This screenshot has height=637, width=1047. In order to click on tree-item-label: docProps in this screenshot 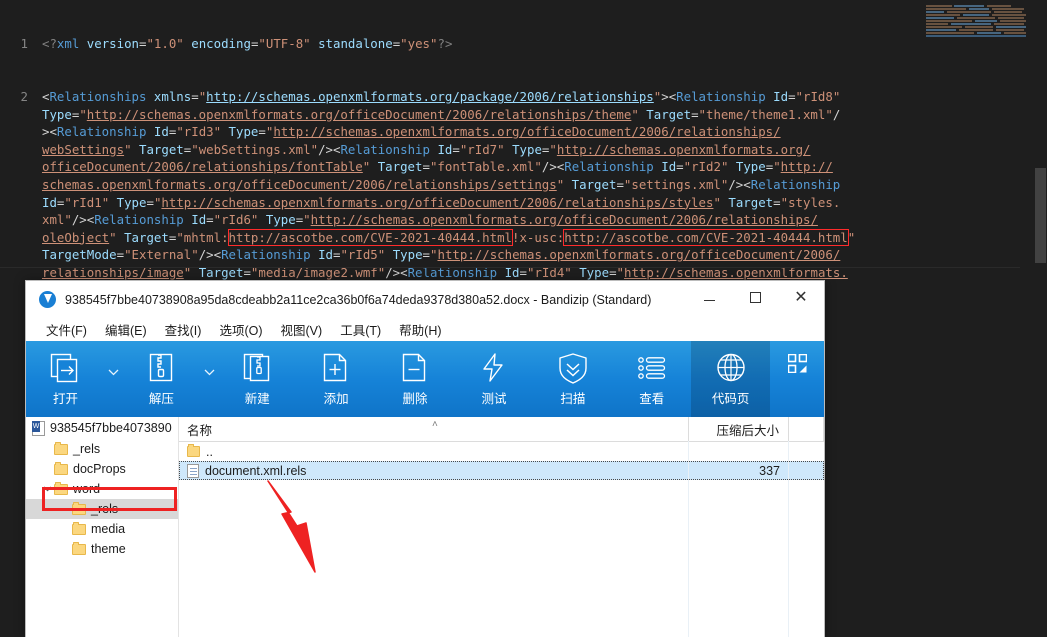, I will do `click(99, 469)`.